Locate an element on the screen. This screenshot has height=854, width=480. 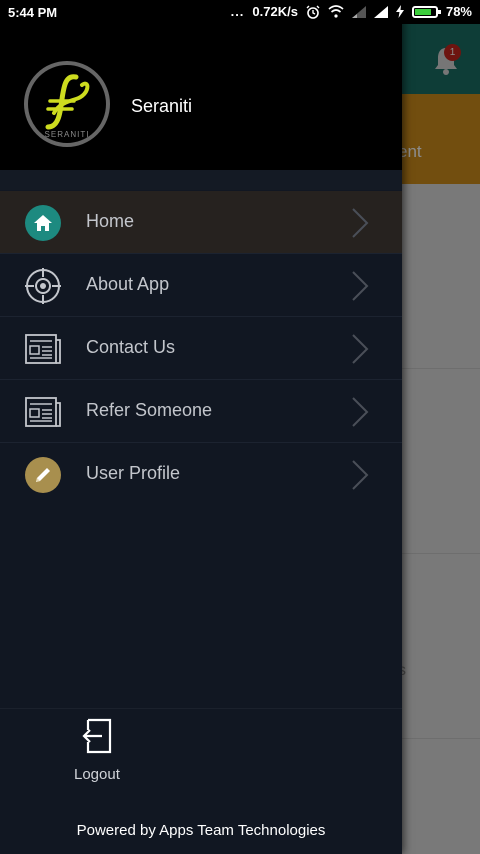
menu-item-label: Home is located at coordinates (110, 221).